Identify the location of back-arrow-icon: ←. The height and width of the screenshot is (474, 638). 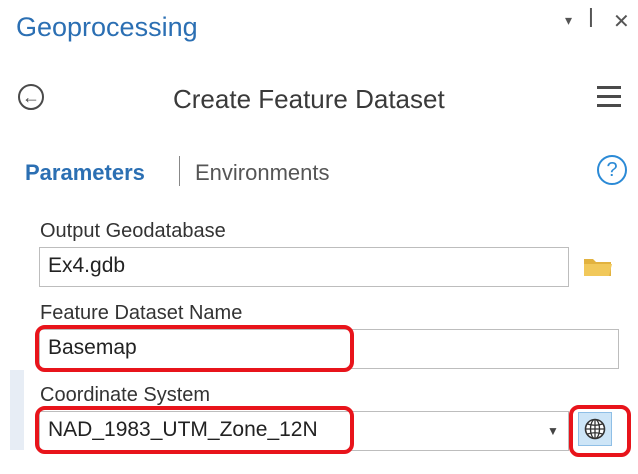
(31, 97).